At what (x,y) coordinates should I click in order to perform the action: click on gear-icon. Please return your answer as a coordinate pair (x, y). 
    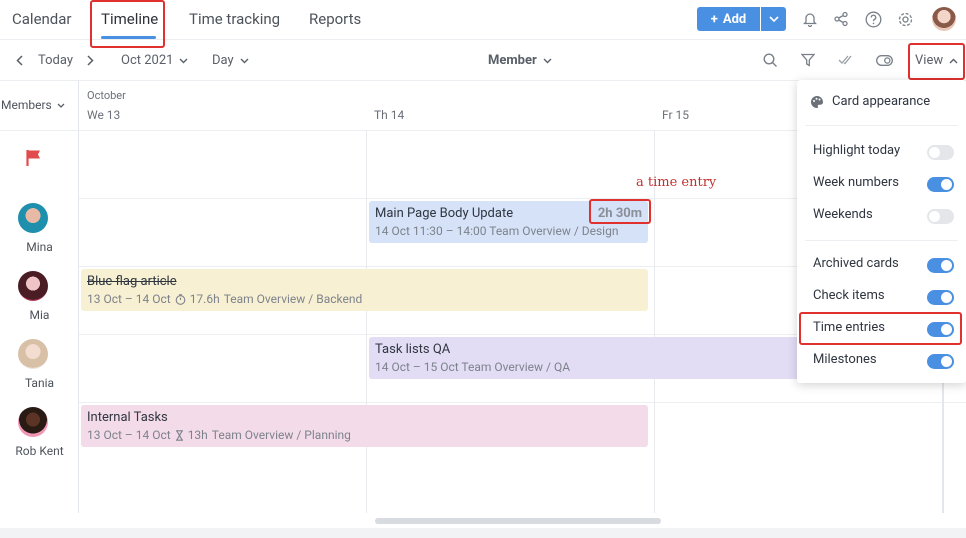
    Looking at the image, I should click on (905, 19).